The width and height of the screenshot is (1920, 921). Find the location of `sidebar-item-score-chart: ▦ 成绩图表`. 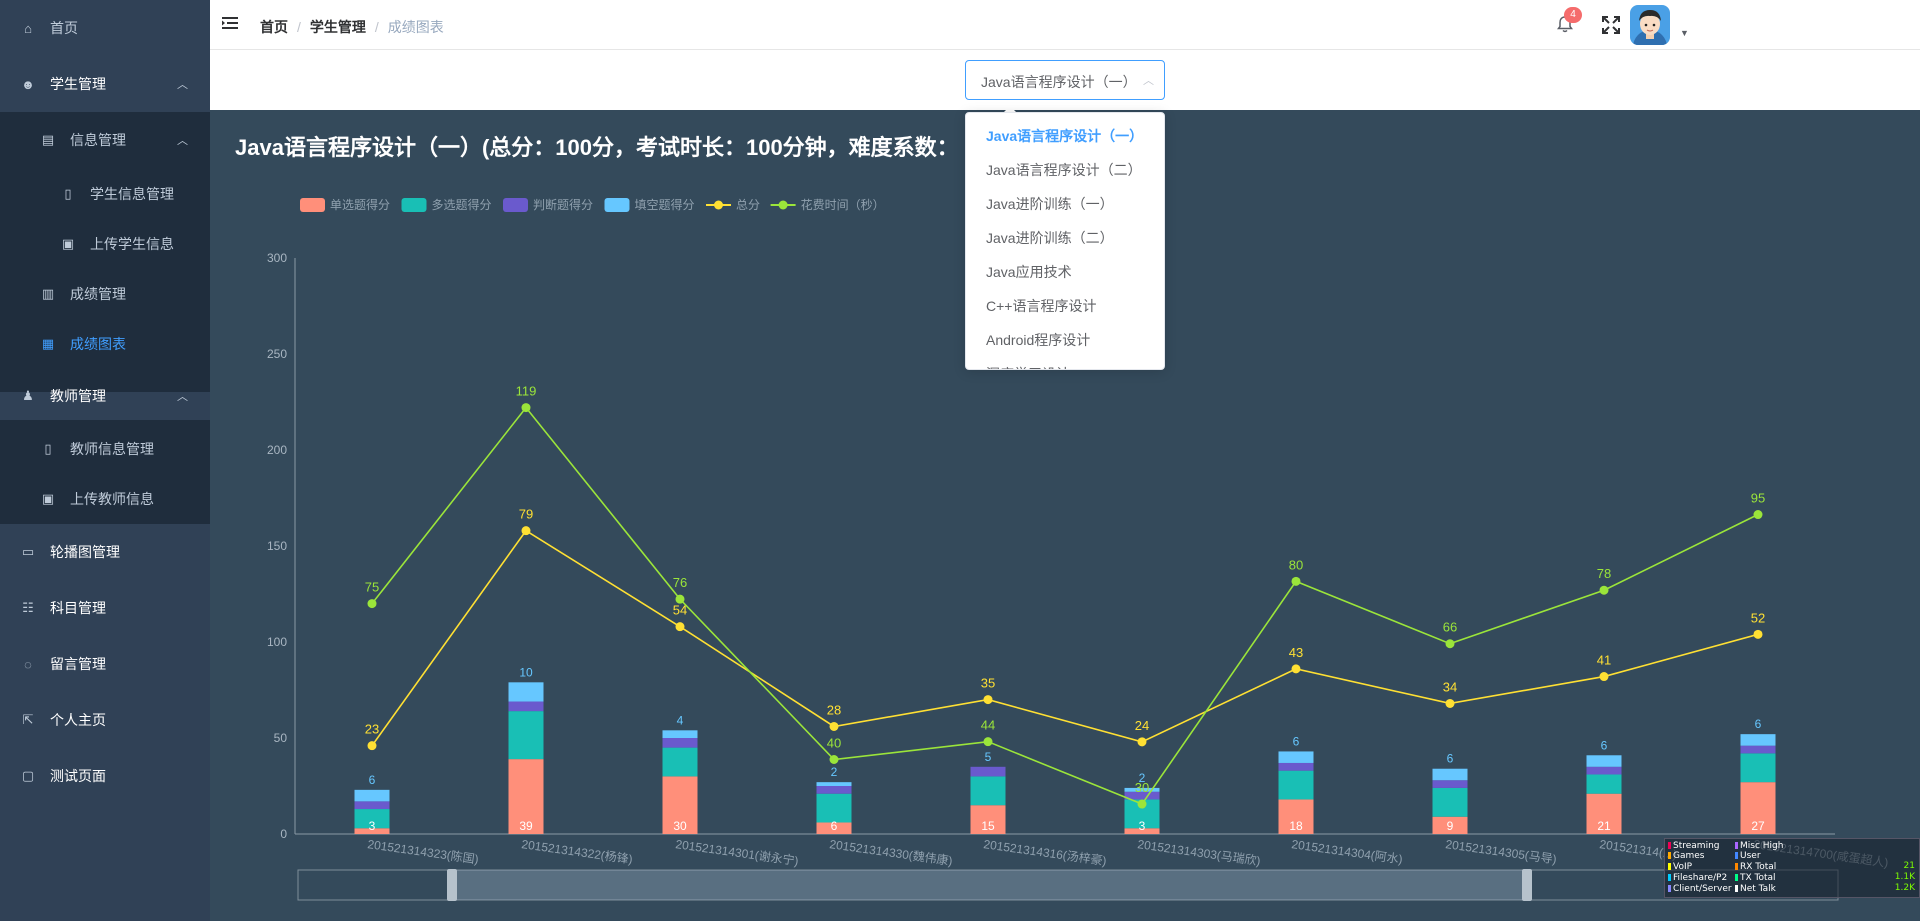

sidebar-item-score-chart: ▦ 成绩图表 is located at coordinates (105, 344).